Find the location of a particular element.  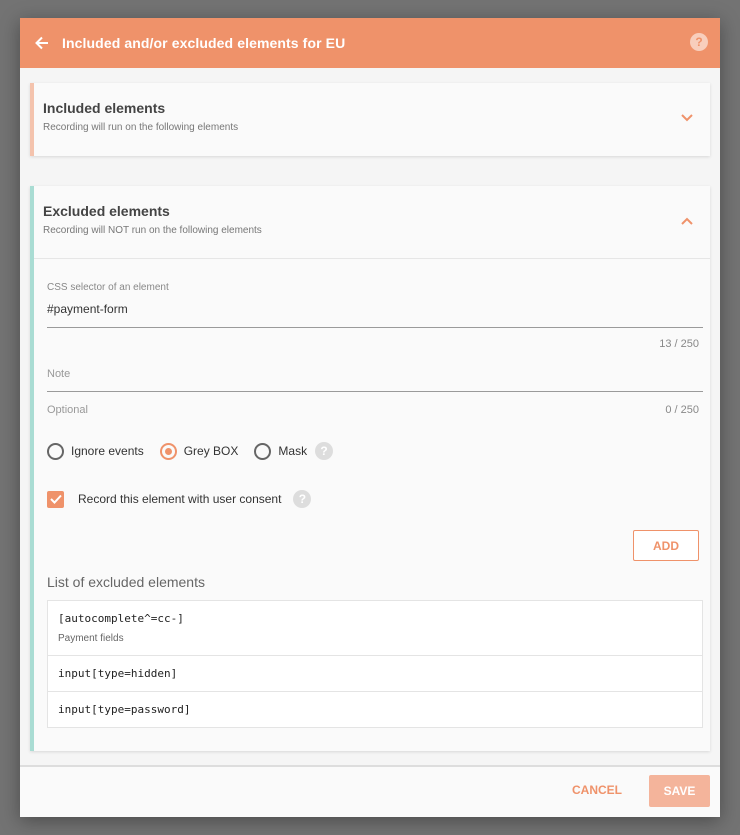

note-field: Note is located at coordinates (375, 380).